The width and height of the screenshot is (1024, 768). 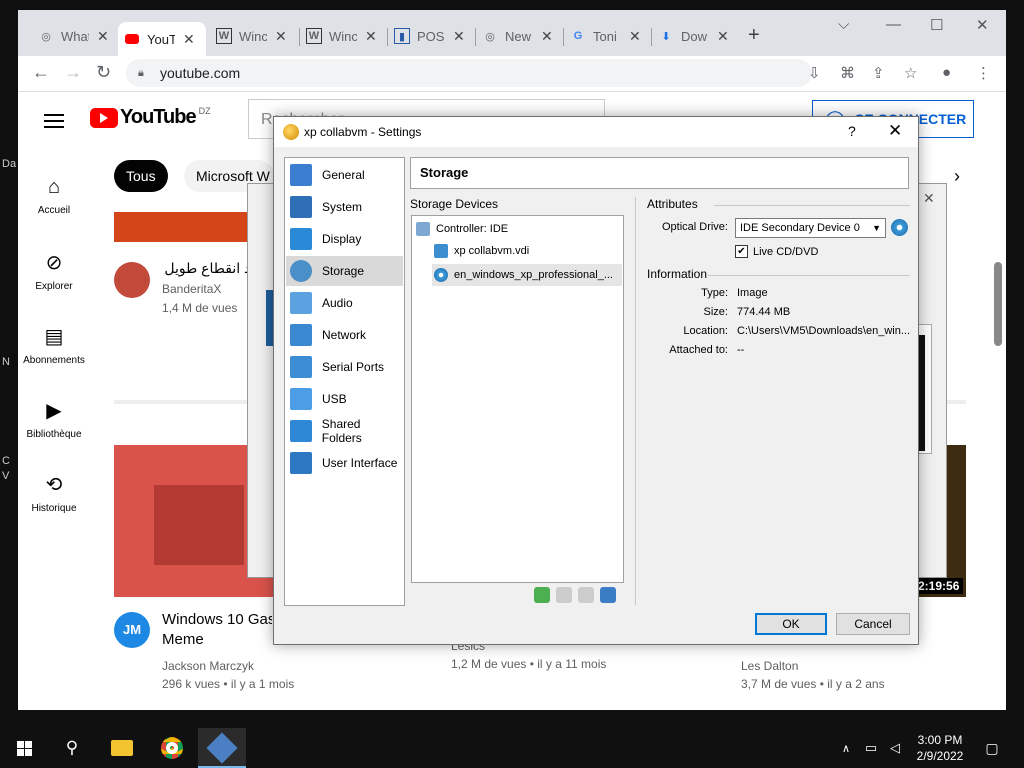 What do you see at coordinates (899, 227) in the screenshot?
I see `choose-disk-button` at bounding box center [899, 227].